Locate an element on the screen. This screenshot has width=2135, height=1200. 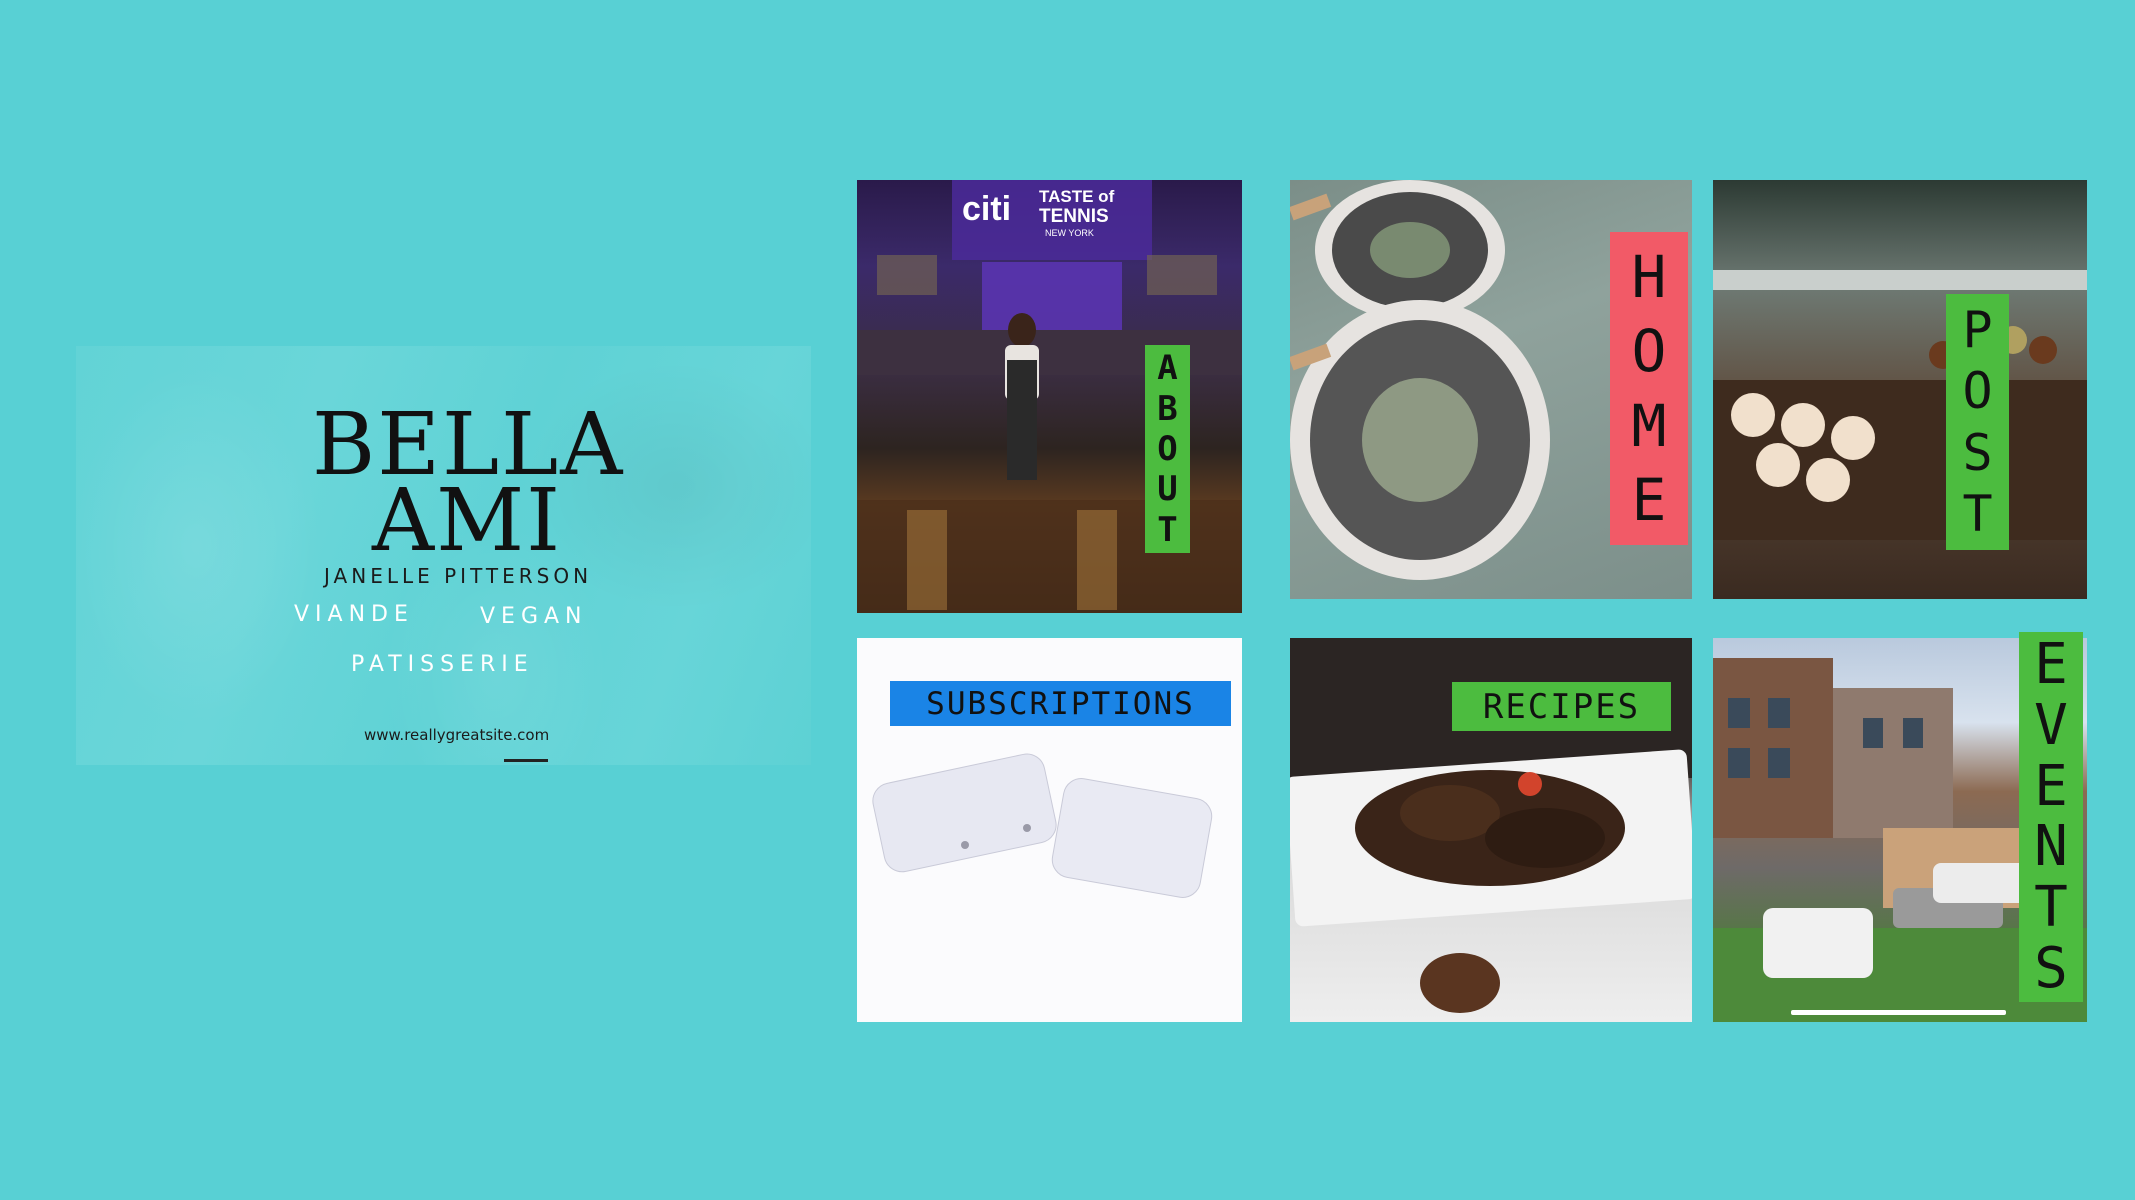
post-photo is located at coordinates (1900, 405).